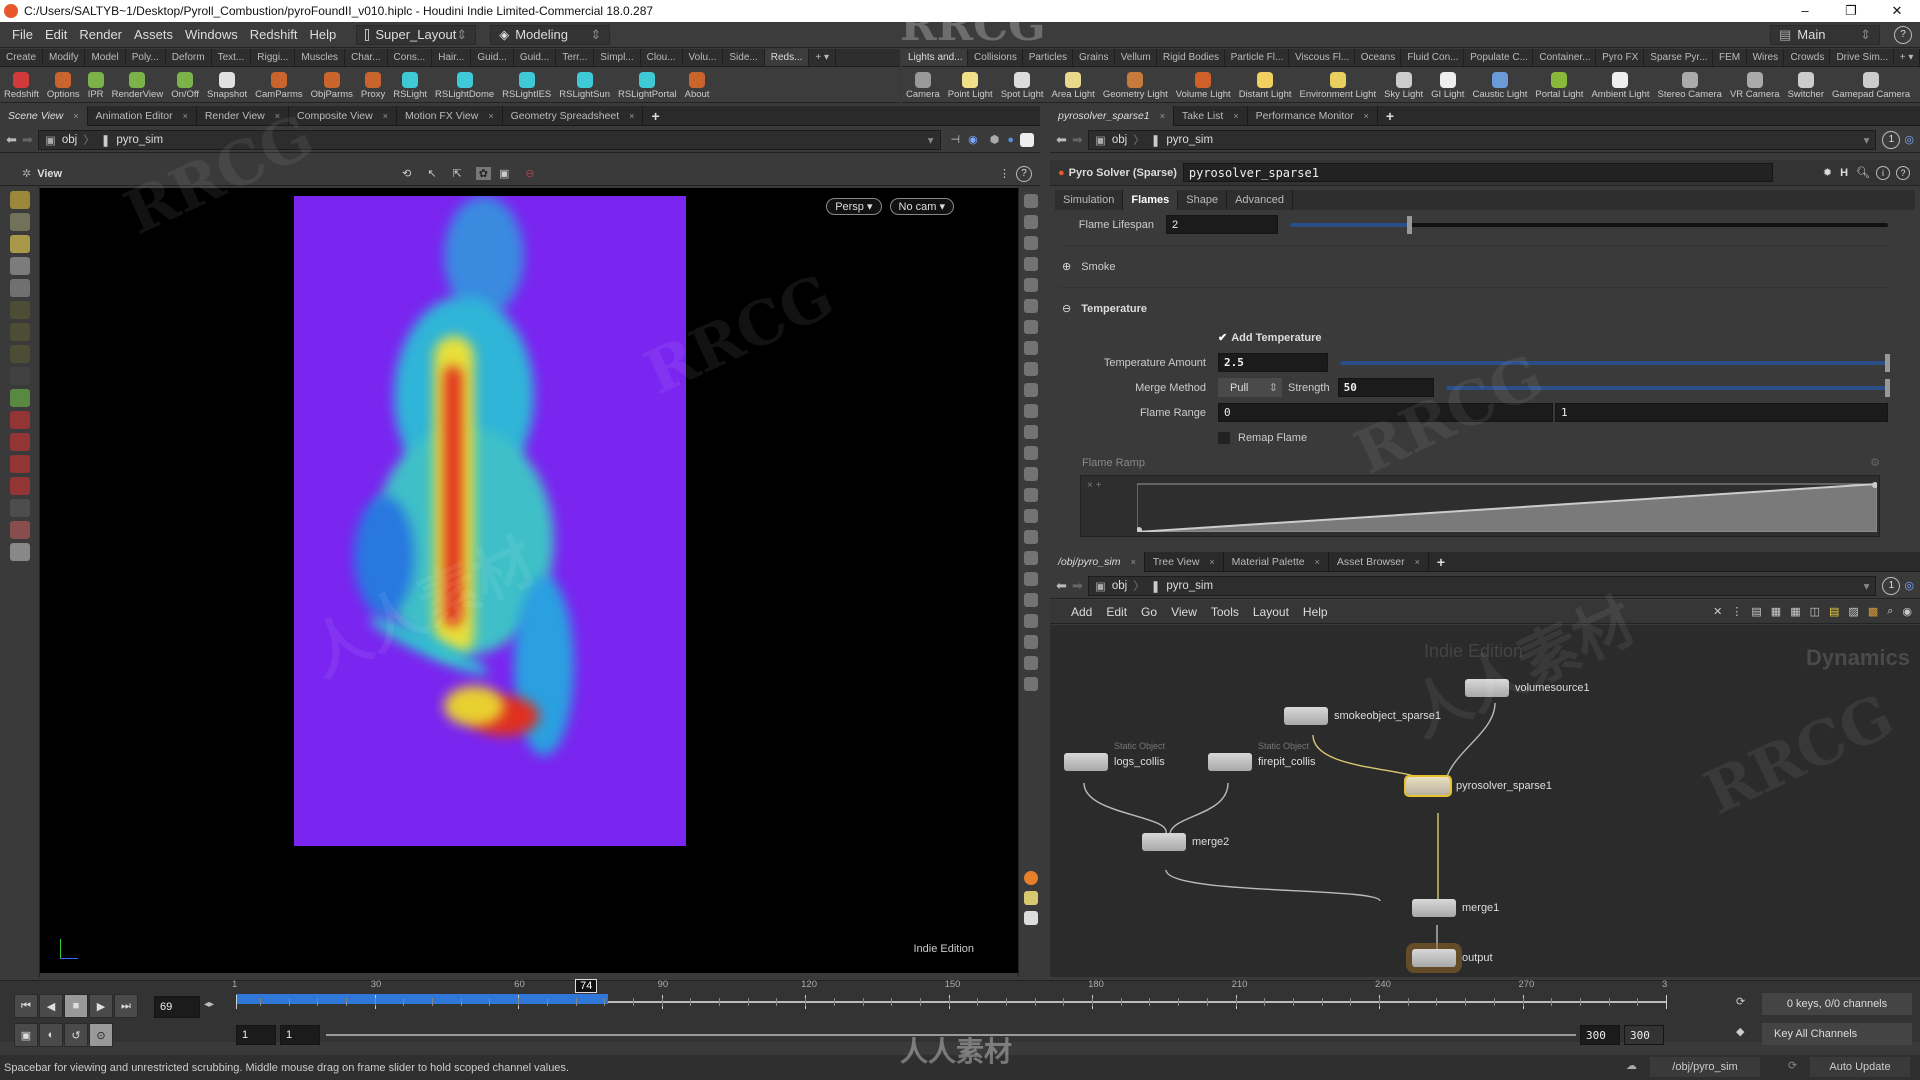 This screenshot has height=1080, width=1920. Describe the element at coordinates (138, 84) in the screenshot. I see `shelf-tool: RenderView` at that location.